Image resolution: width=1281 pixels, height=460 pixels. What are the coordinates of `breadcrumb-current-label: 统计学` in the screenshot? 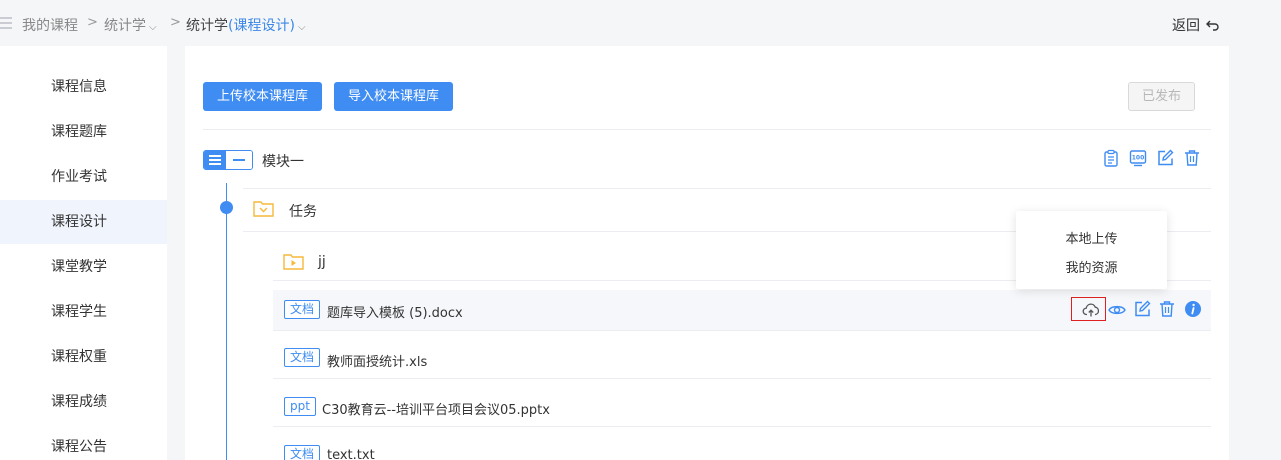 It's located at (207, 26).